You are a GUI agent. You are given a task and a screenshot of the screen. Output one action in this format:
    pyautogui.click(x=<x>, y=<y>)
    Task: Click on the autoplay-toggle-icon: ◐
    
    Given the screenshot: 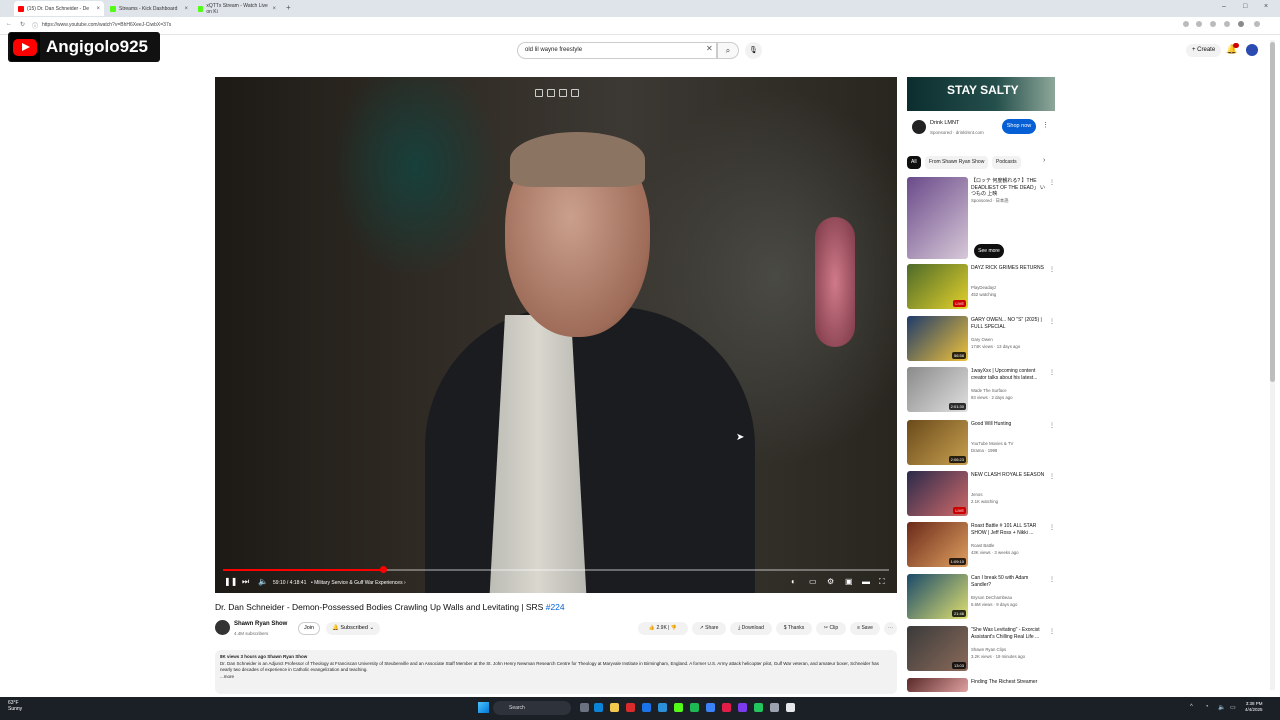 What is the action you would take?
    pyautogui.click(x=793, y=581)
    